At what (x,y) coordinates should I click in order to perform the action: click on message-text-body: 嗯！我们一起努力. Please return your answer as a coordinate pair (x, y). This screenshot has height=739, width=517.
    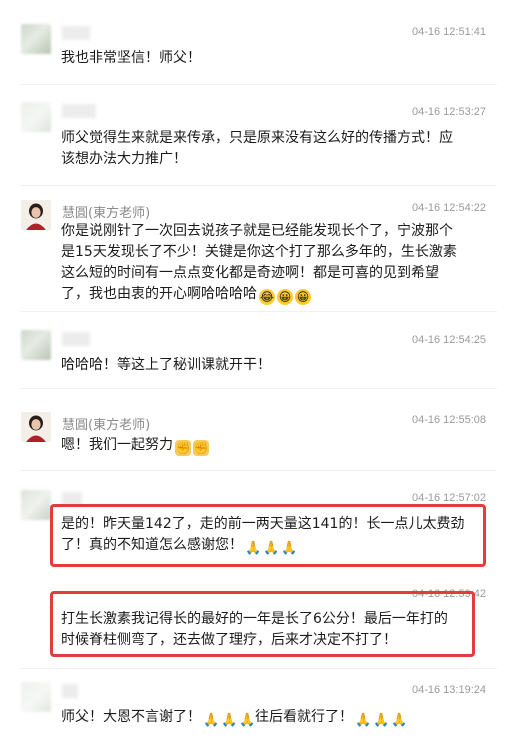
    Looking at the image, I should click on (117, 445).